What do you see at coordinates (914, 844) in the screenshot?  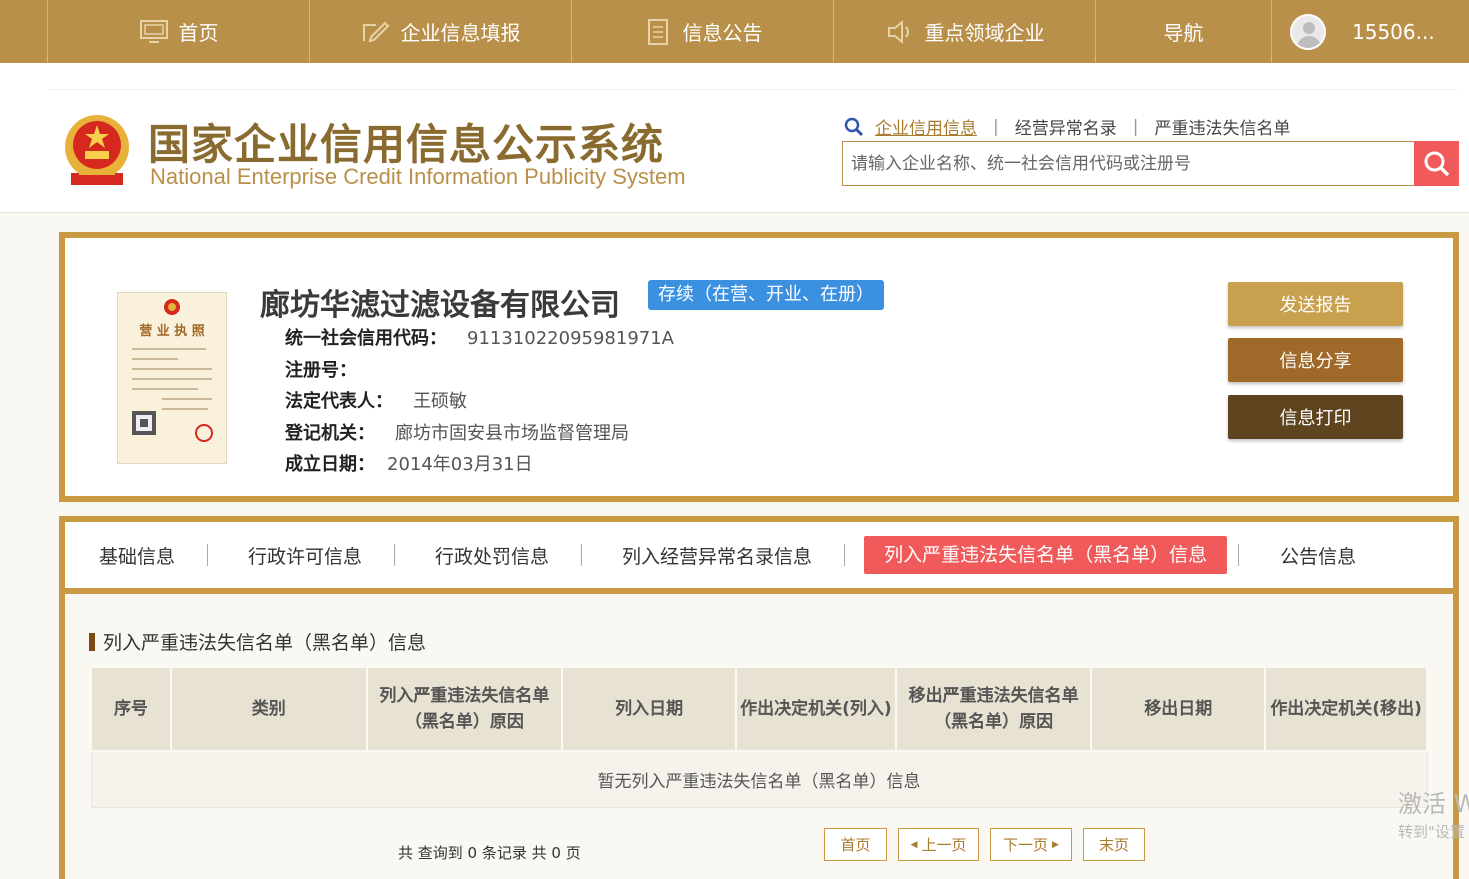 I see `chevron-left-icon: ◀` at bounding box center [914, 844].